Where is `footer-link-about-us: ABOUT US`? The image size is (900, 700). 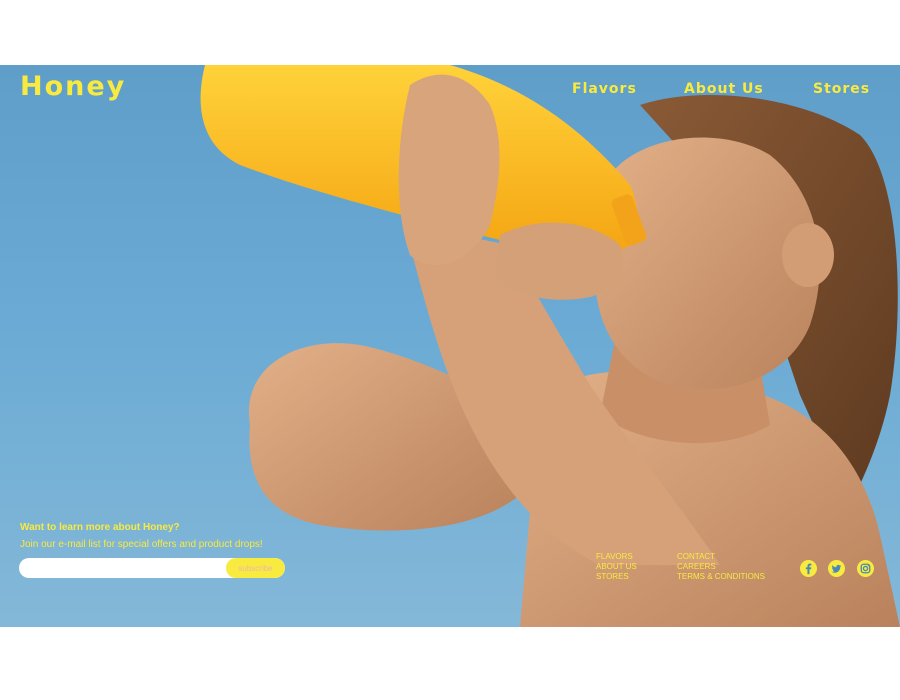
footer-link-about-us: ABOUT US is located at coordinates (616, 567).